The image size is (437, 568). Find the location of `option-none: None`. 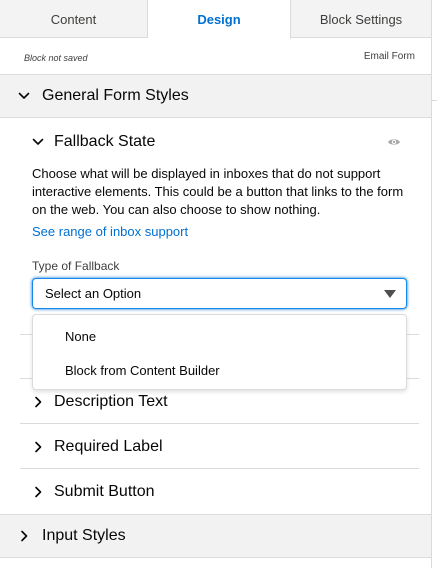

option-none: None is located at coordinates (219, 336).